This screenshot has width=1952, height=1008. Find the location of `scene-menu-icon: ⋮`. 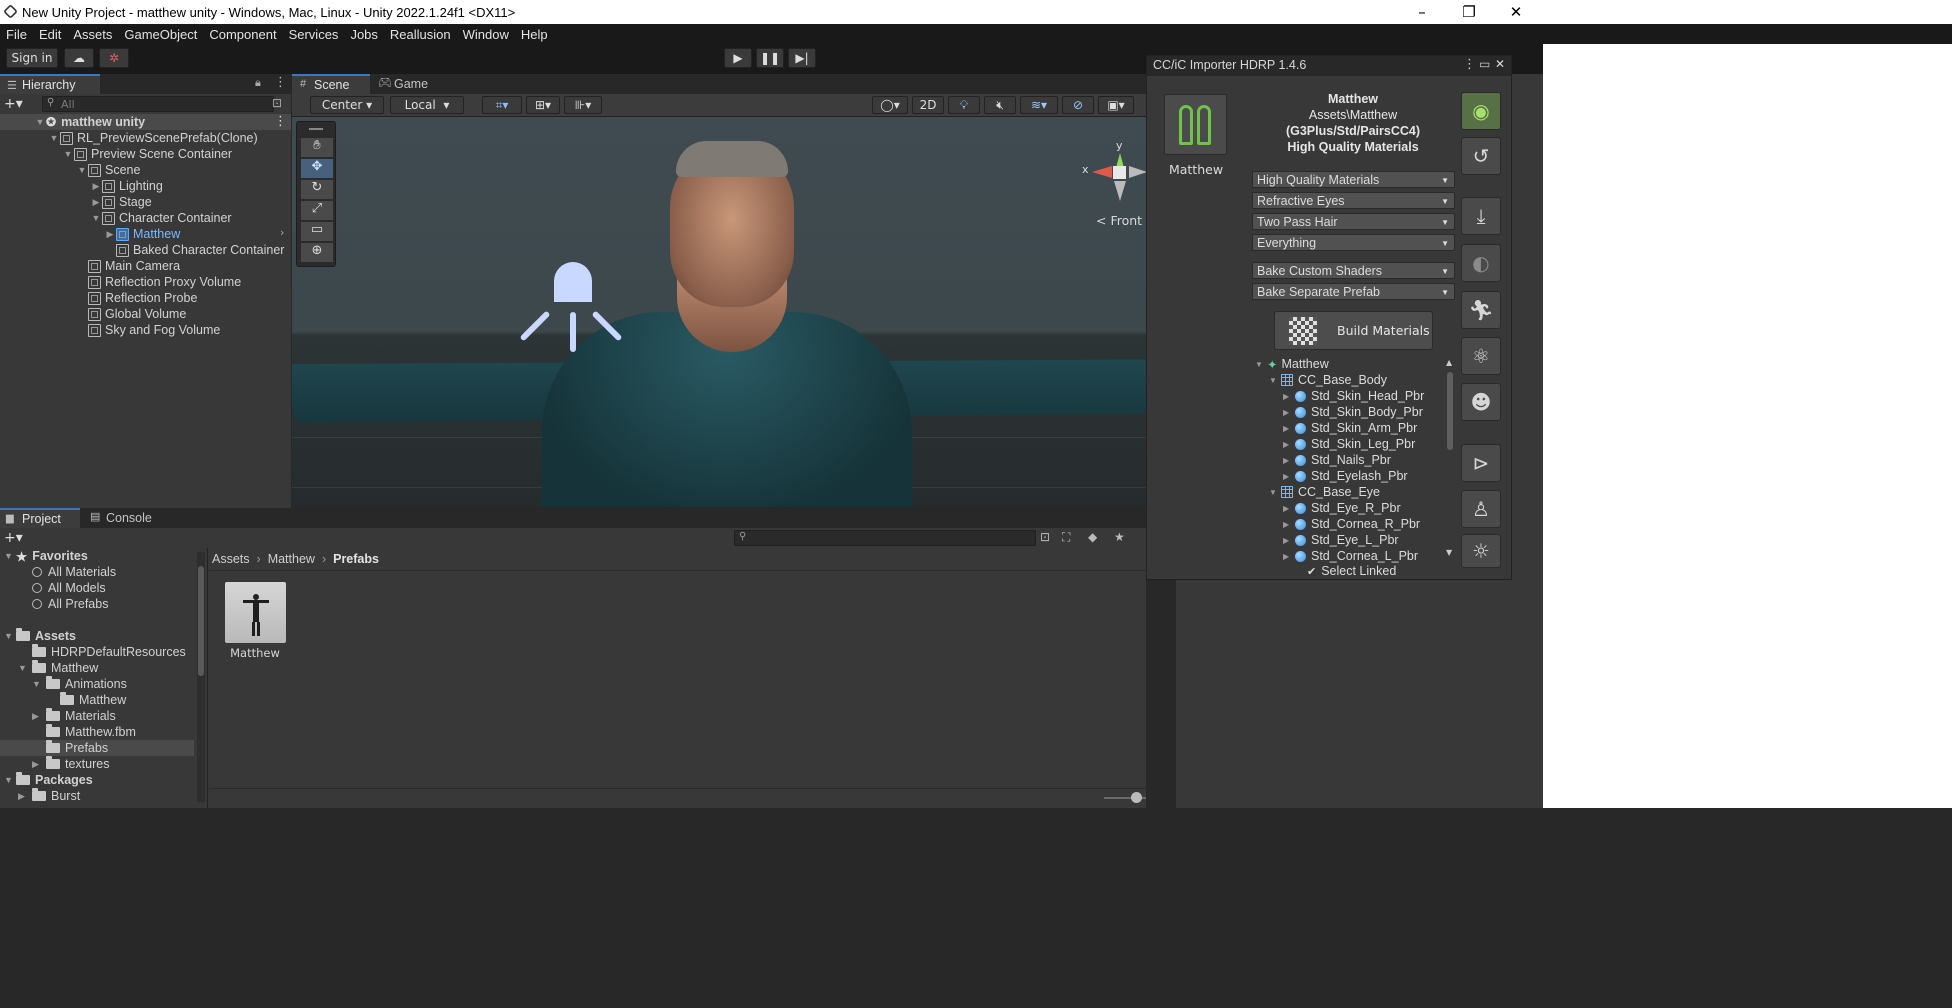

scene-menu-icon: ⋮ is located at coordinates (280, 121).